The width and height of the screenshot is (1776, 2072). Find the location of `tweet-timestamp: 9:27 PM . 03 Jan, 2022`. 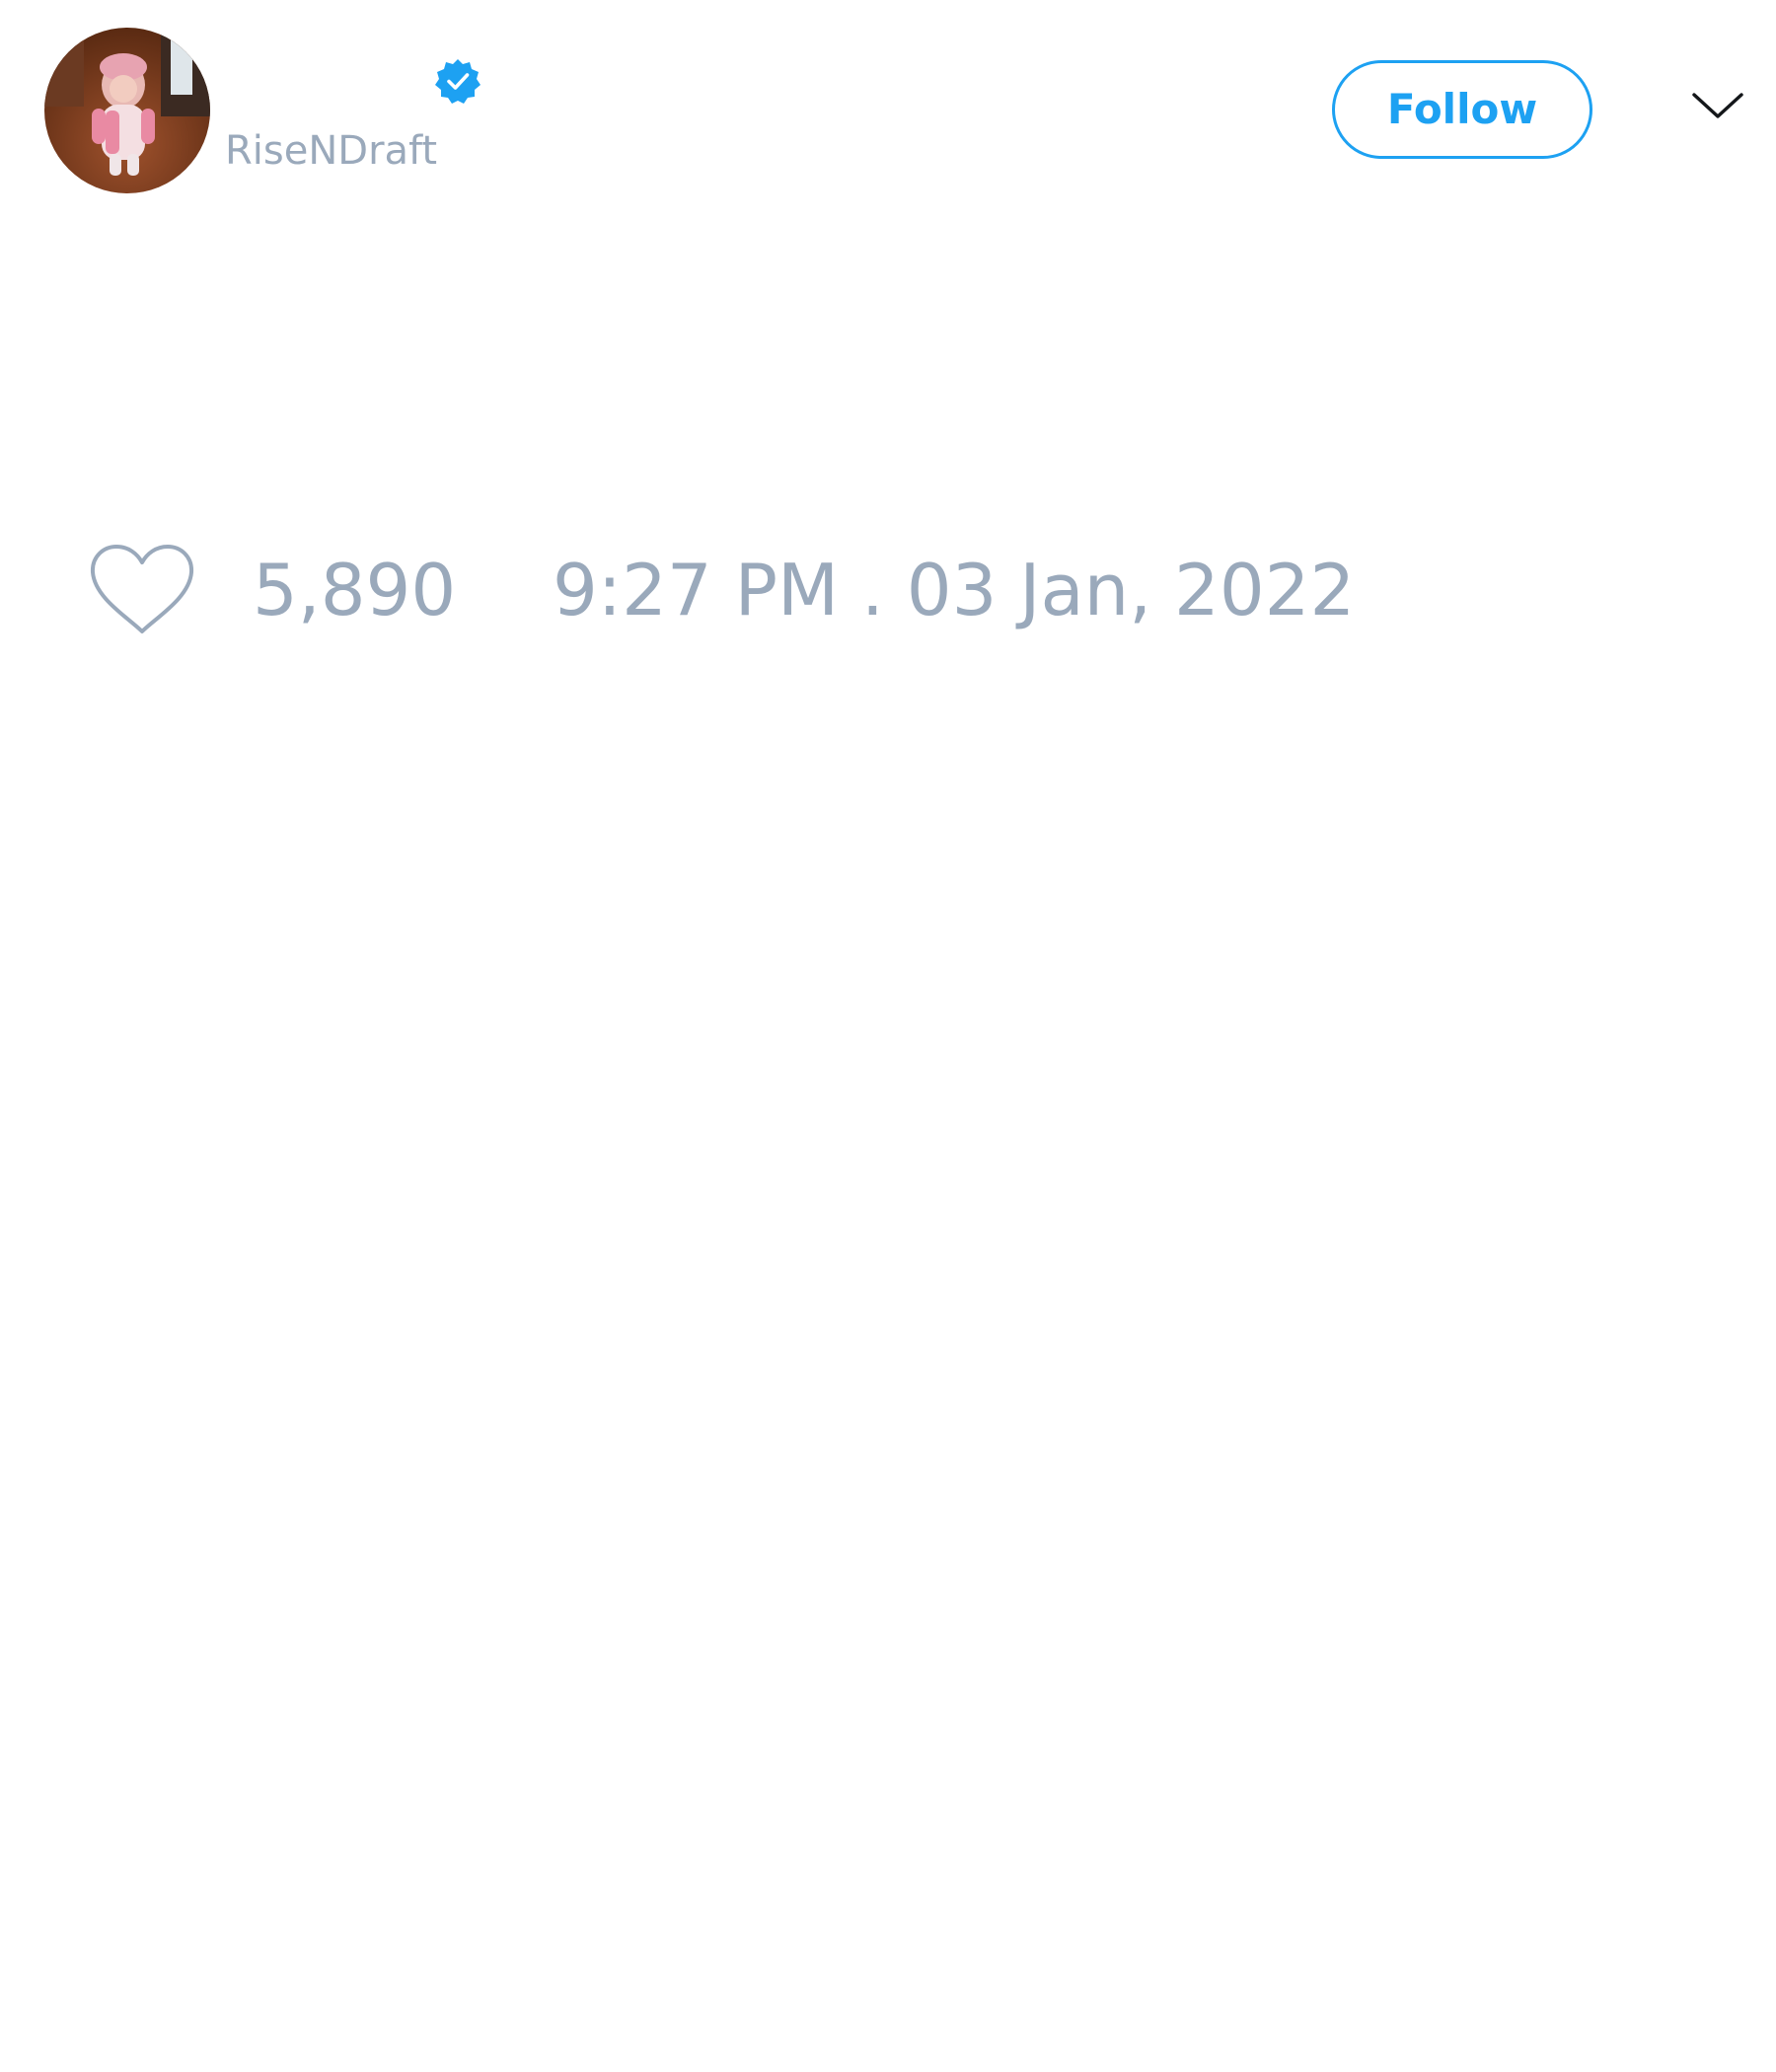

tweet-timestamp: 9:27 PM . 03 Jan, 2022 is located at coordinates (954, 590).